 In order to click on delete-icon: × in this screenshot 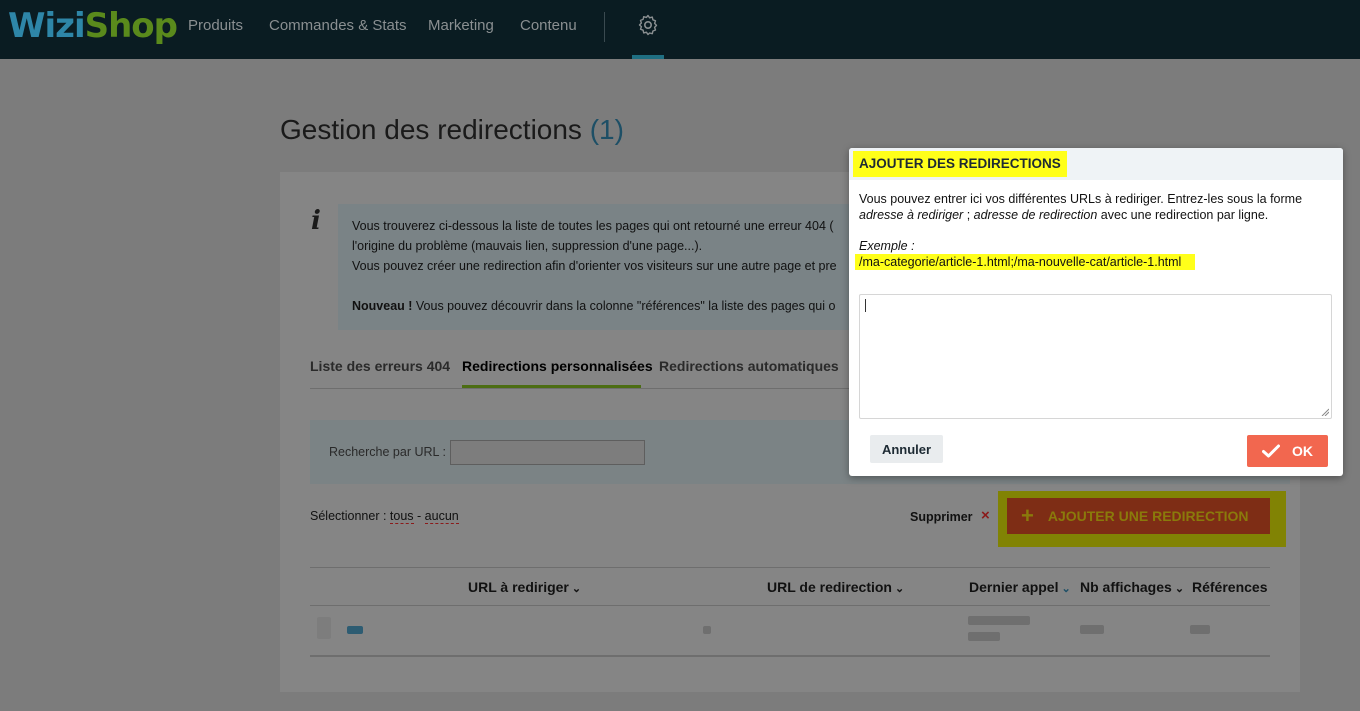, I will do `click(985, 515)`.